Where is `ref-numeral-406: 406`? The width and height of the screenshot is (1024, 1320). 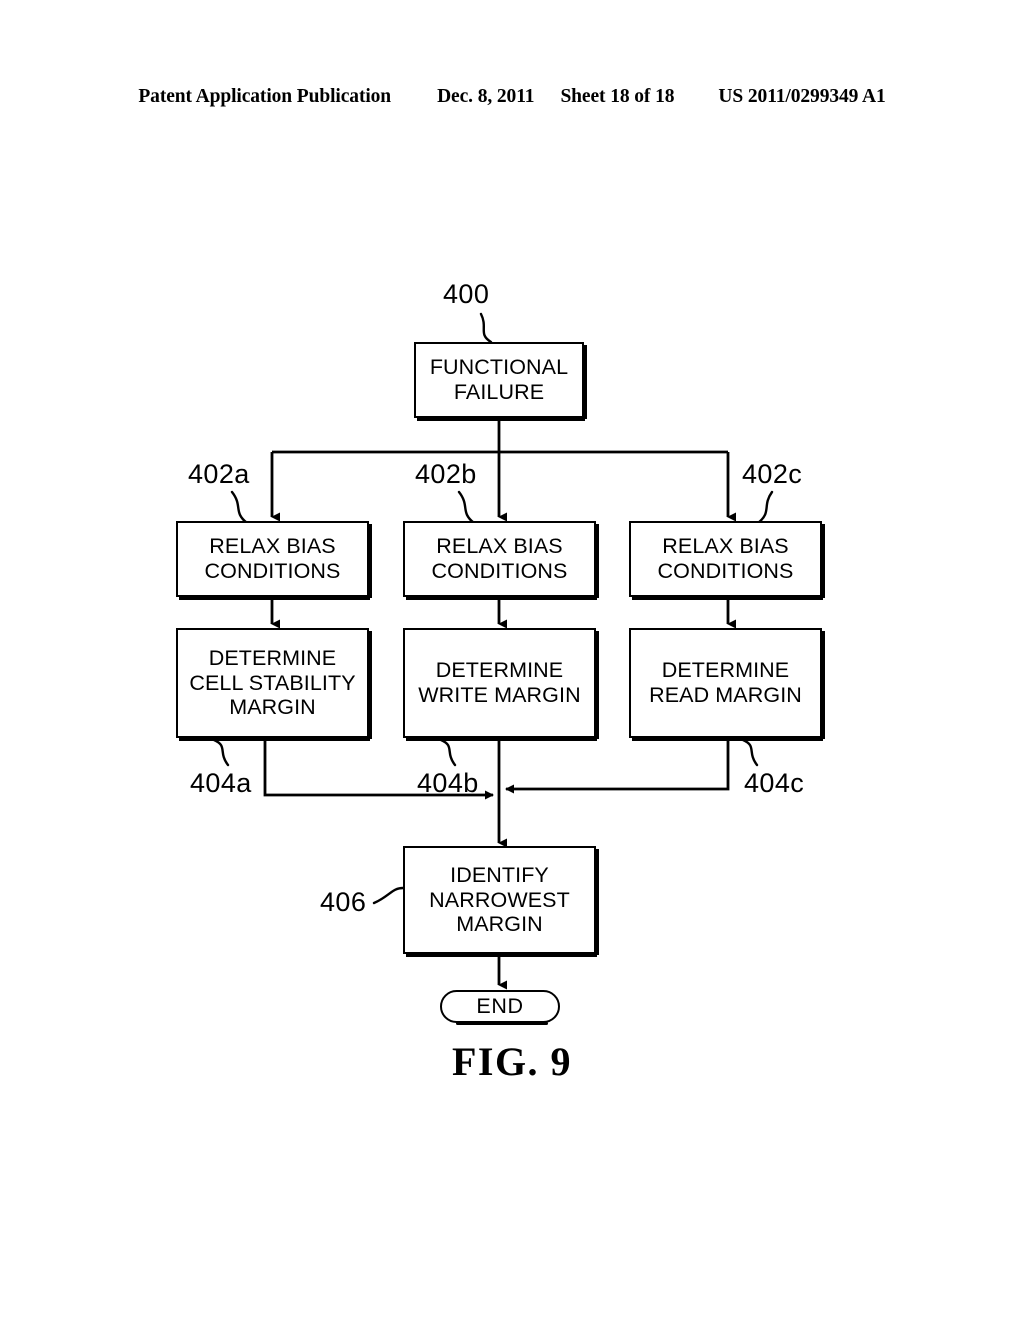 ref-numeral-406: 406 is located at coordinates (343, 902).